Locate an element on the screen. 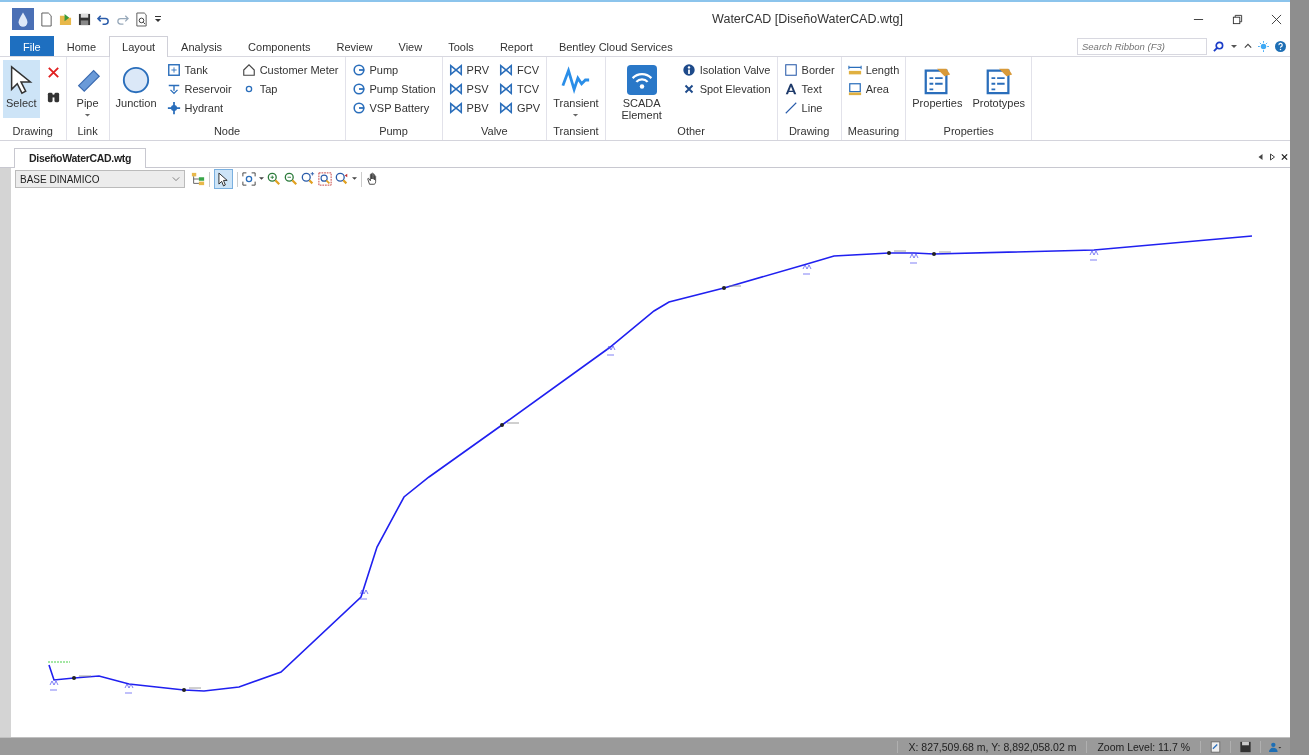 The height and width of the screenshot is (755, 1309). select-tool-button is located at coordinates (223, 179).